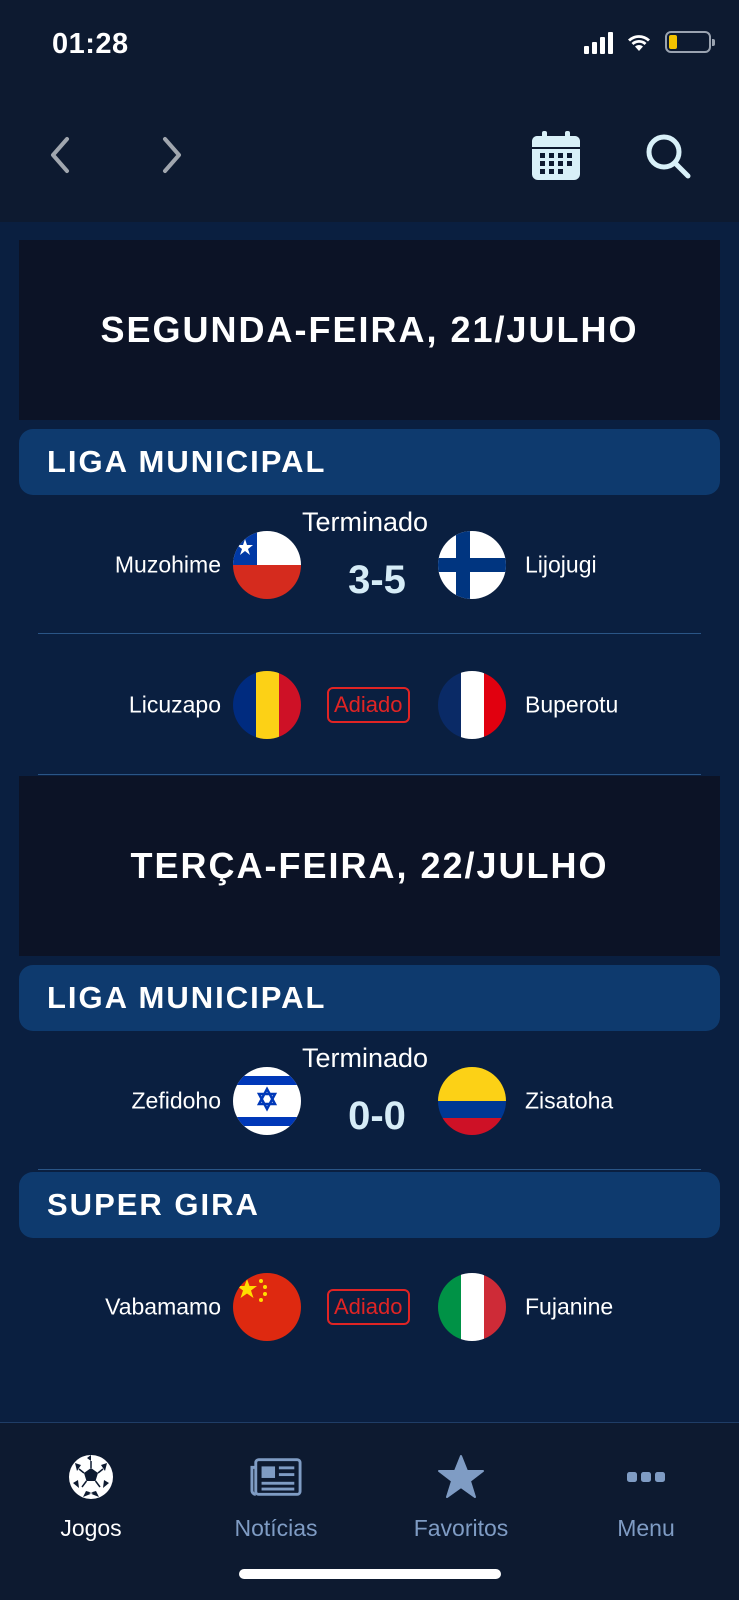 Image resolution: width=739 pixels, height=1600 pixels. I want to click on match-row: Muzohime Terminado 3-5 Lijojugi, so click(369, 565).